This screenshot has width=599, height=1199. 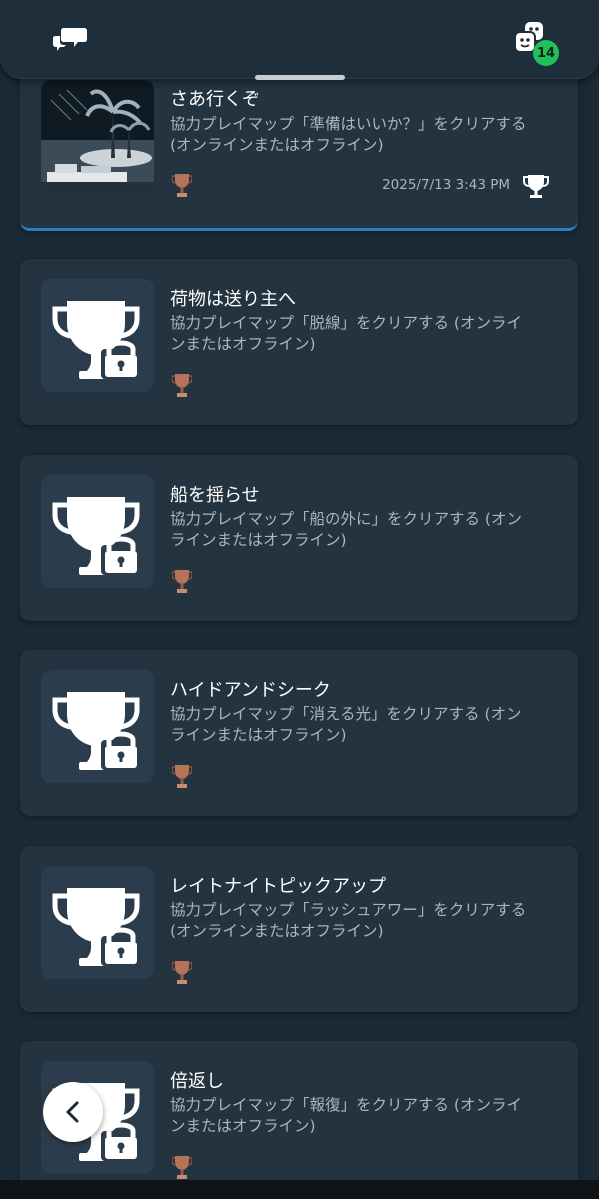 I want to click on trophy-description: 協力プレイマップ「船の外に」をクリアする (オン ラインまたはオフライン), so click(x=365, y=530).